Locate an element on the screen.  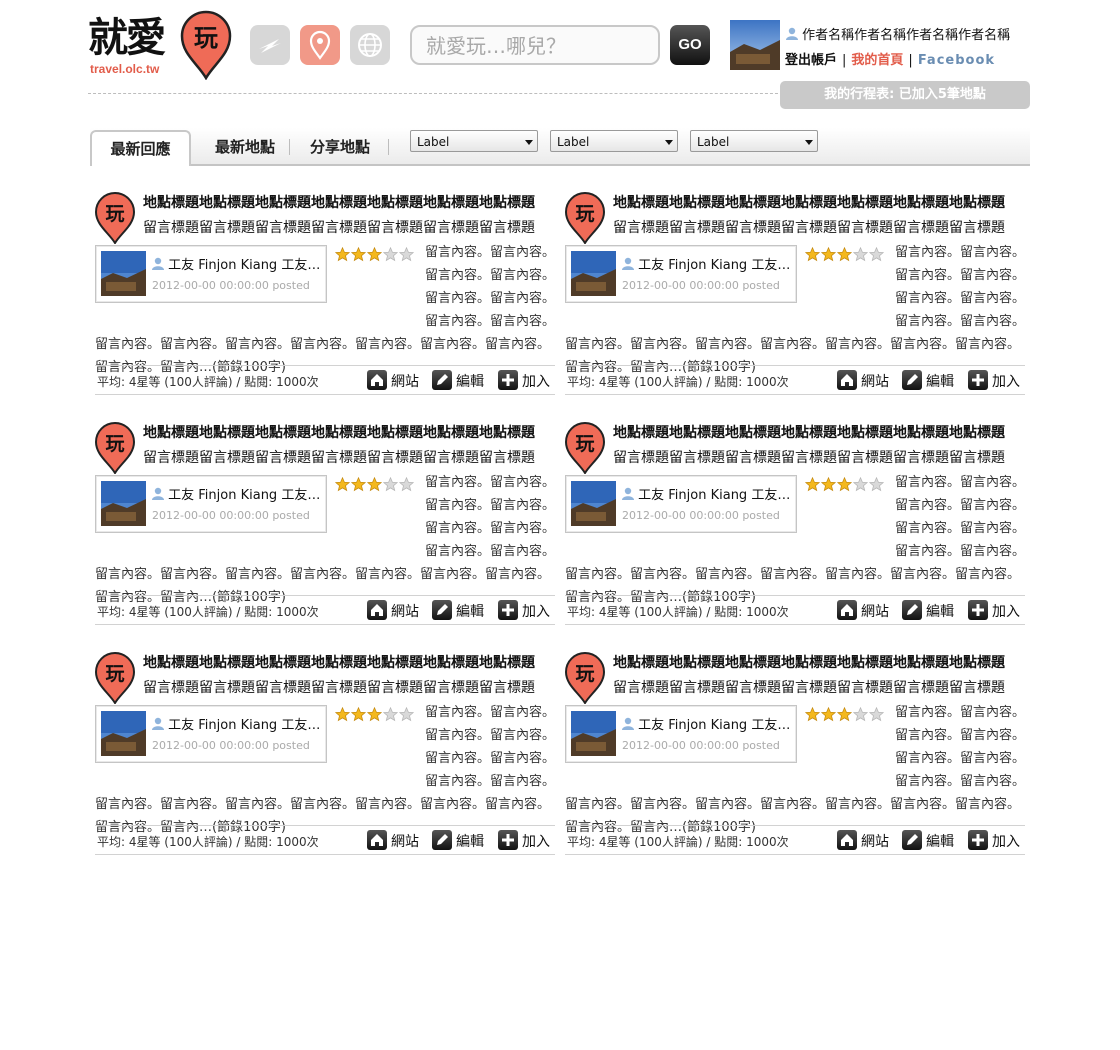
logo-pin-icon: 玩 is located at coordinates (206, 45).